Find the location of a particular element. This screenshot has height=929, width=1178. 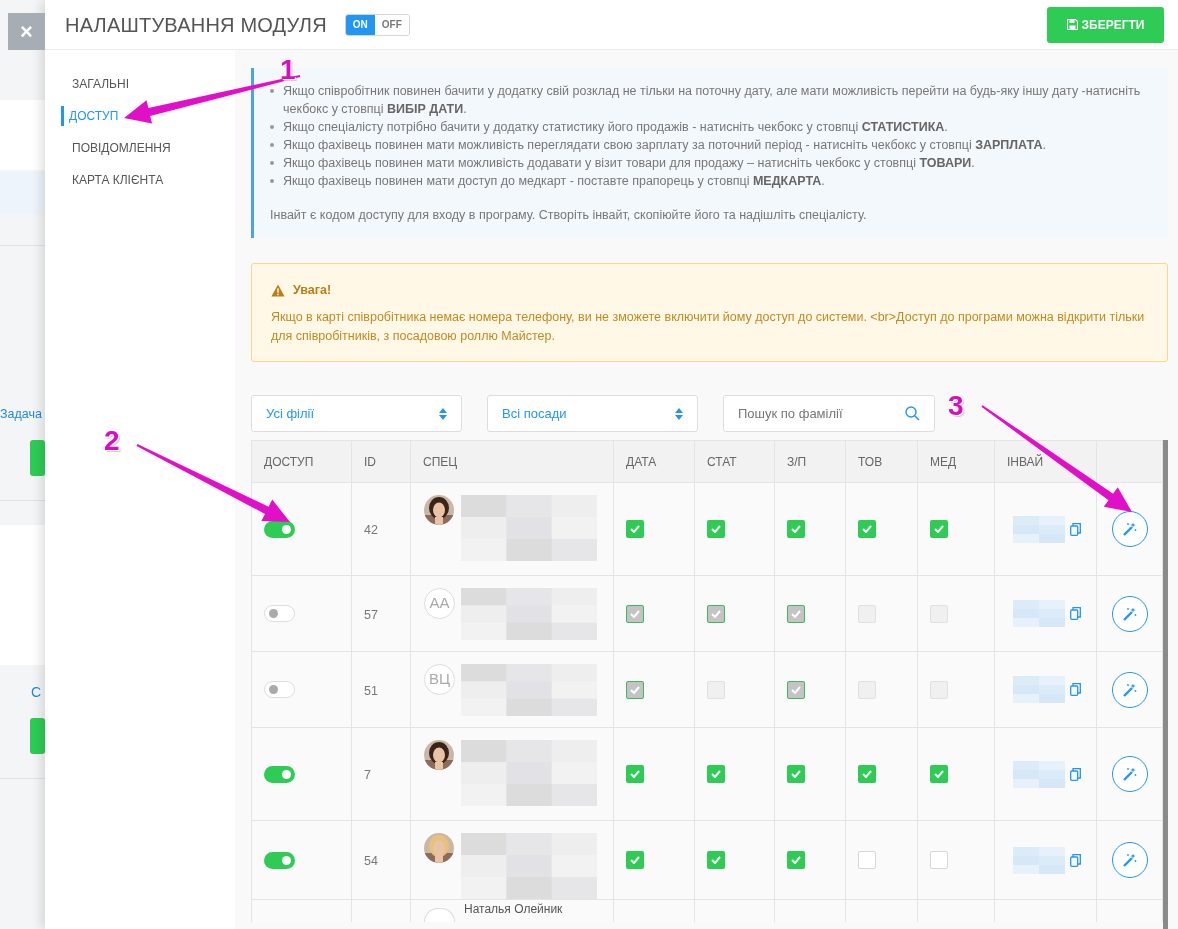

search-input: Пошук по фамілії is located at coordinates (821, 413).